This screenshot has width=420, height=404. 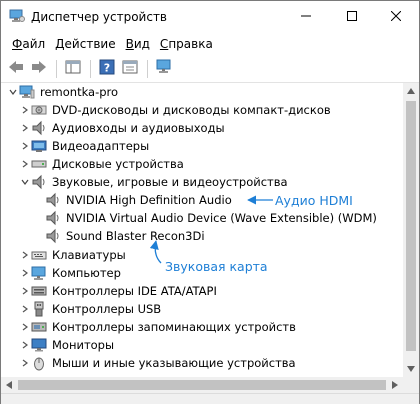 I want to click on tree-item-storage-controllers: Контроллеры запоминающих устройств, so click(x=201, y=327).